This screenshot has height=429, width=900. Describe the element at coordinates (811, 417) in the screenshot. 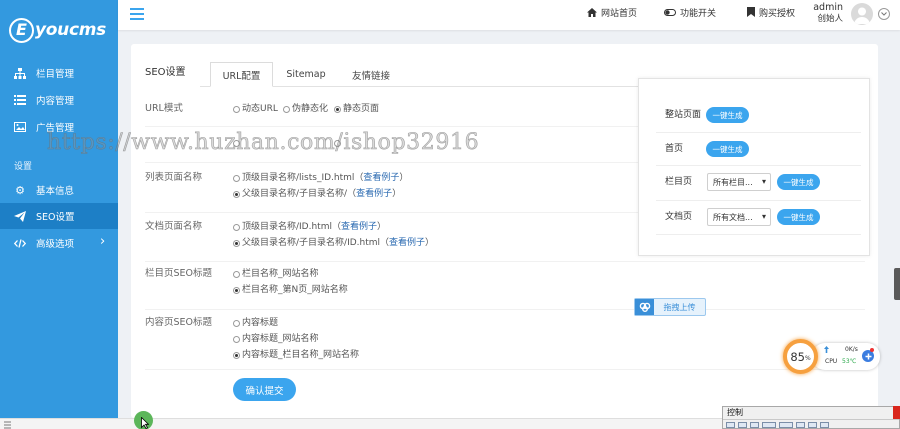

I see `control-window: 控制` at that location.